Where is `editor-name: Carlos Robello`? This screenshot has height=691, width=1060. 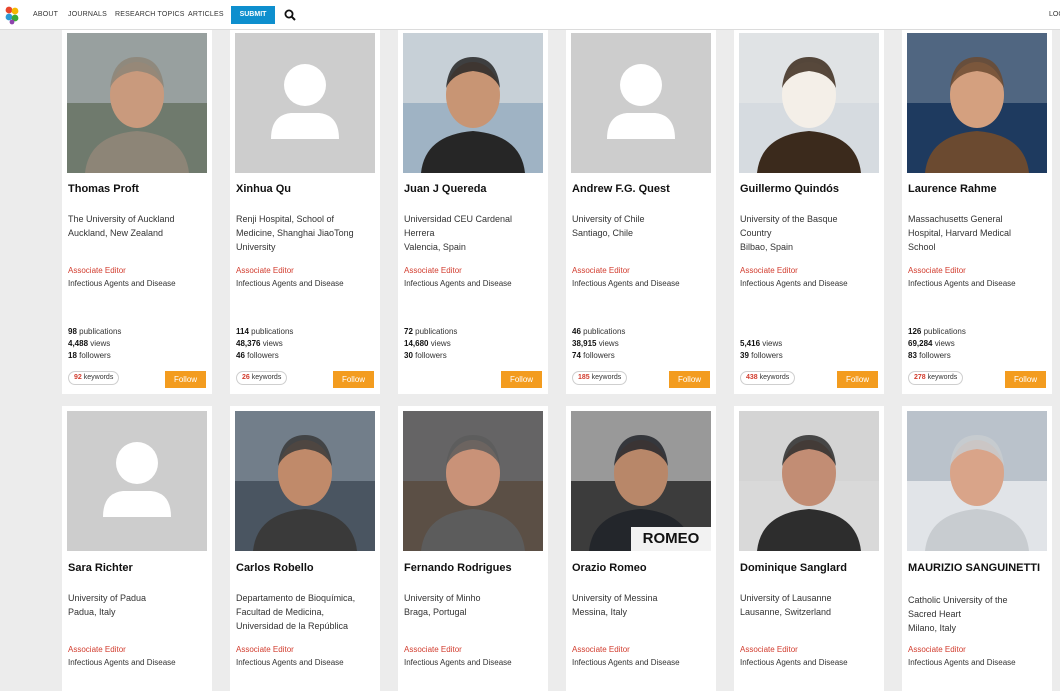 editor-name: Carlos Robello is located at coordinates (306, 568).